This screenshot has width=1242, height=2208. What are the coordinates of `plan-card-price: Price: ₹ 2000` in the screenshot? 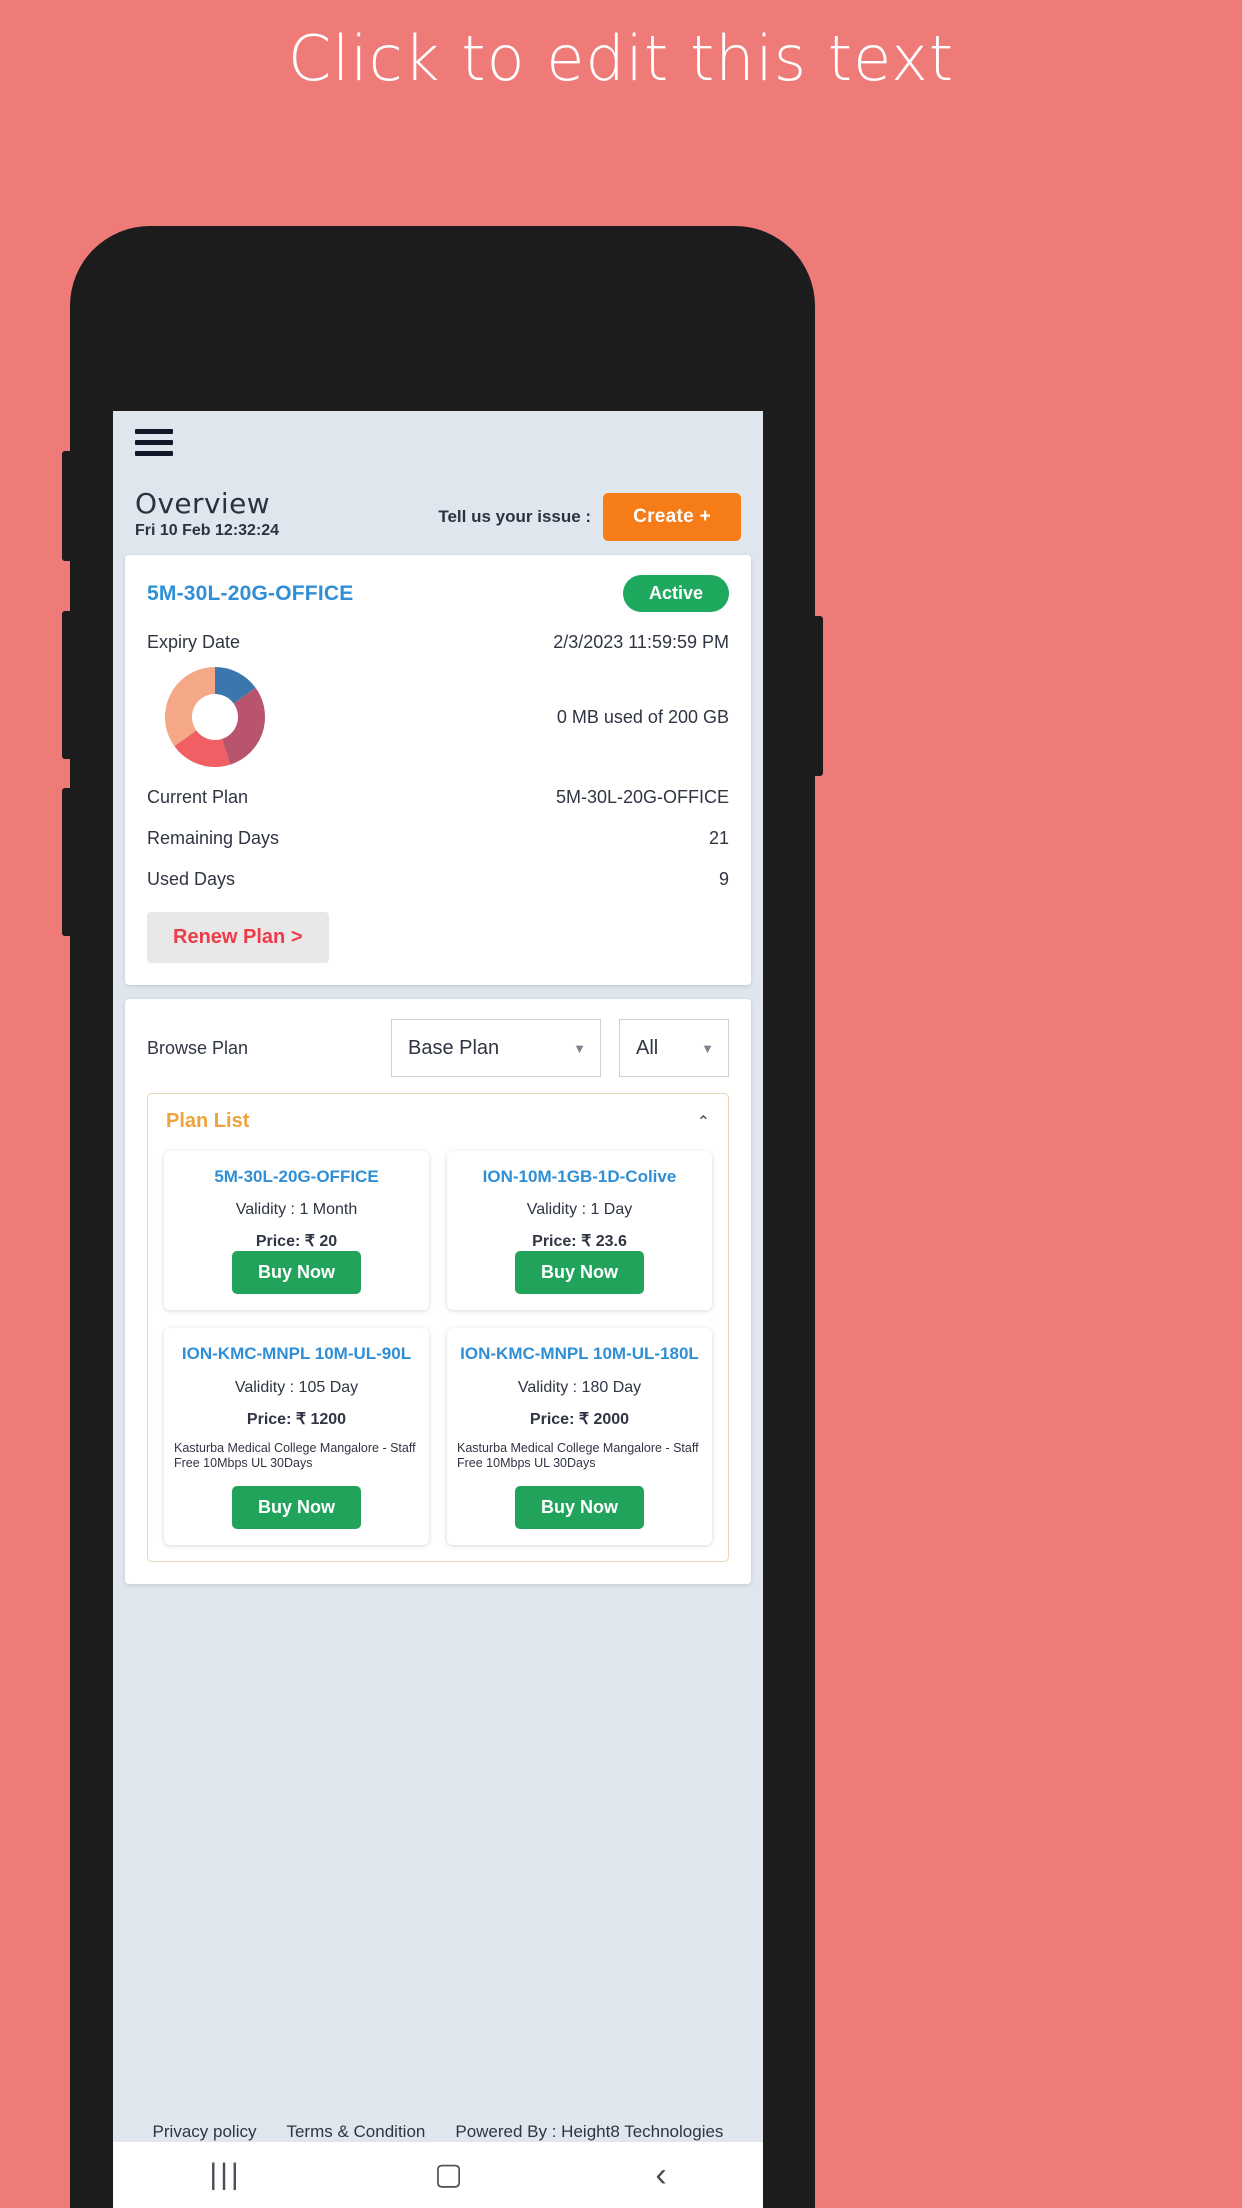 It's located at (579, 1419).